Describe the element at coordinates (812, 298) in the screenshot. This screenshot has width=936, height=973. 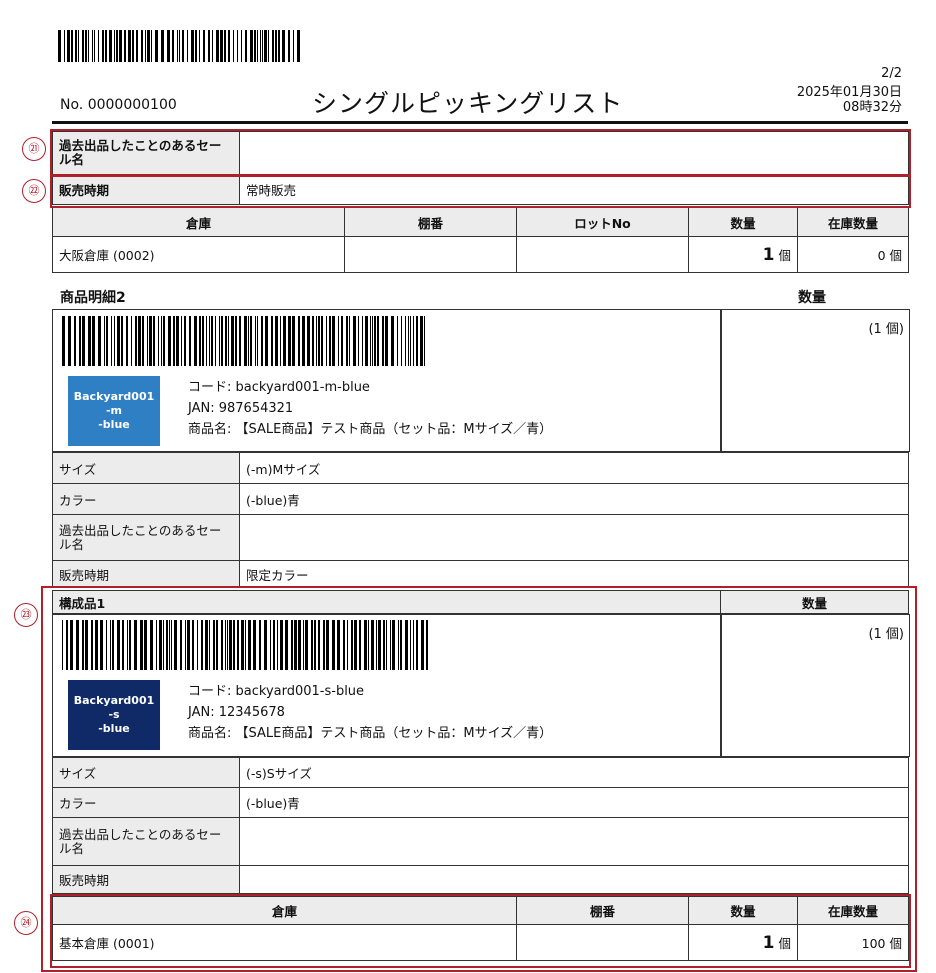
I see `detail-qty-header: 数量` at that location.